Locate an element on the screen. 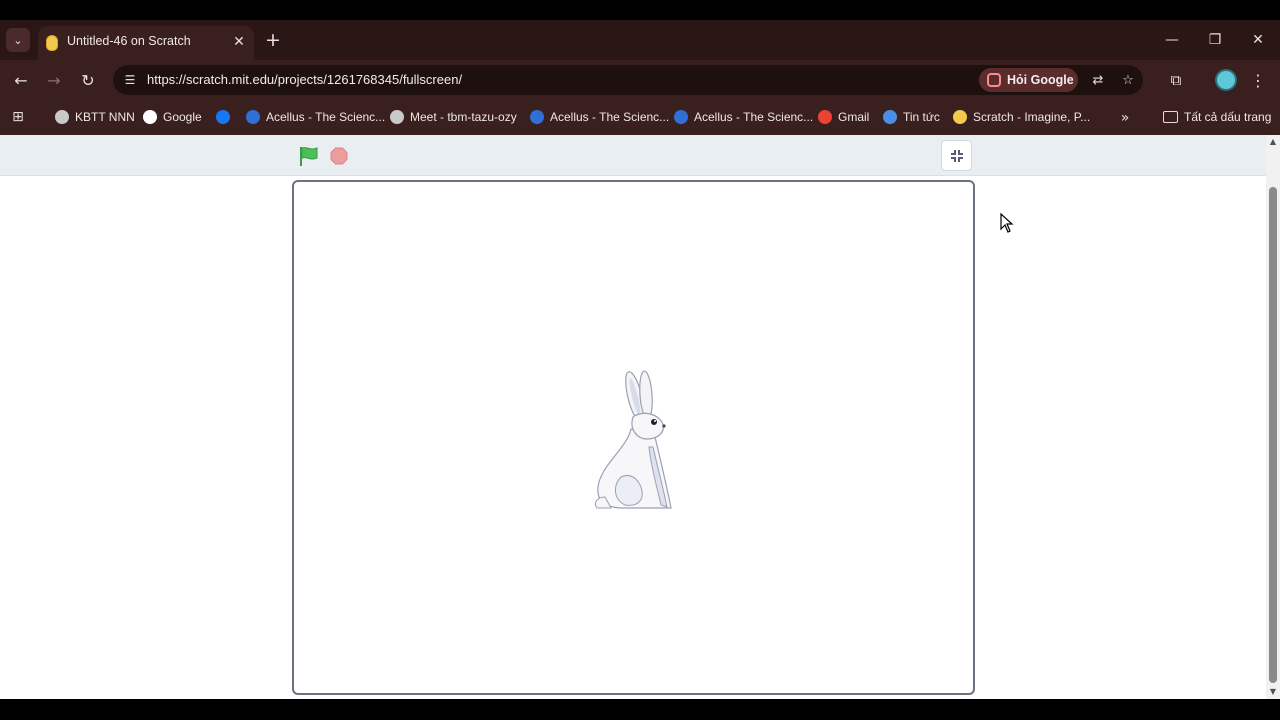 This screenshot has width=1280, height=720. lens-icon is located at coordinates (994, 80).